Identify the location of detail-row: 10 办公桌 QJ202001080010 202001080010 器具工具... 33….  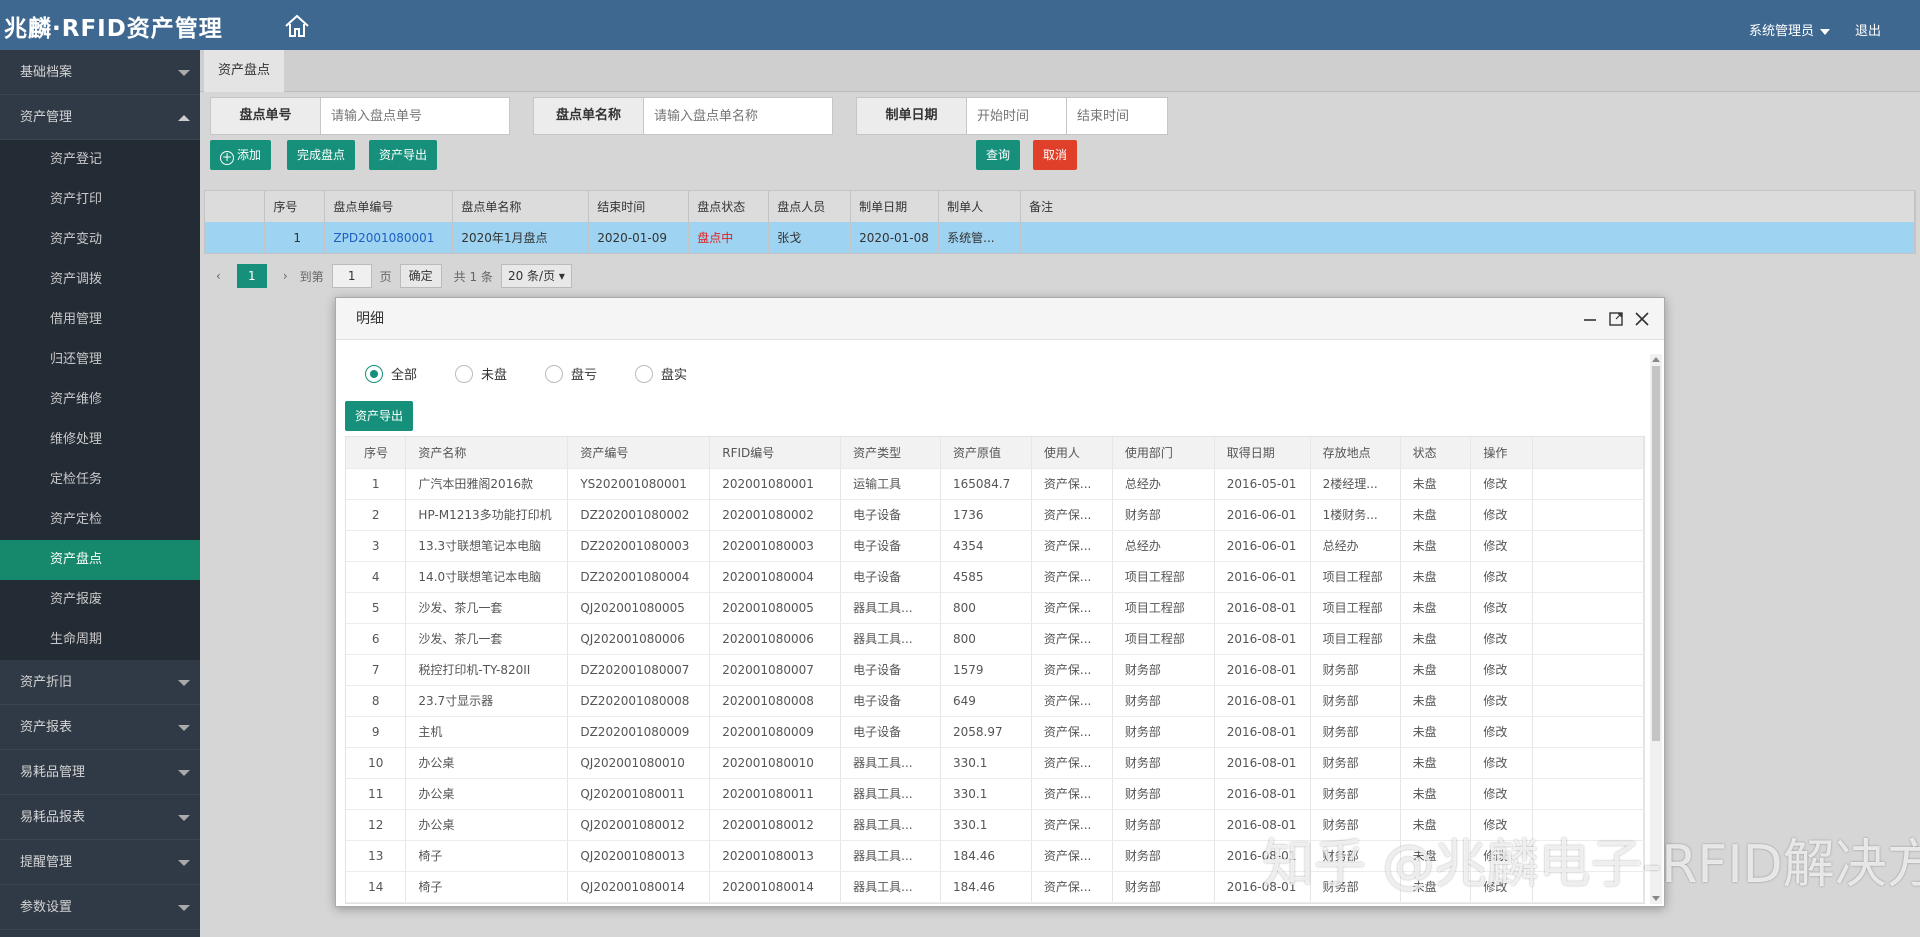
(995, 763).